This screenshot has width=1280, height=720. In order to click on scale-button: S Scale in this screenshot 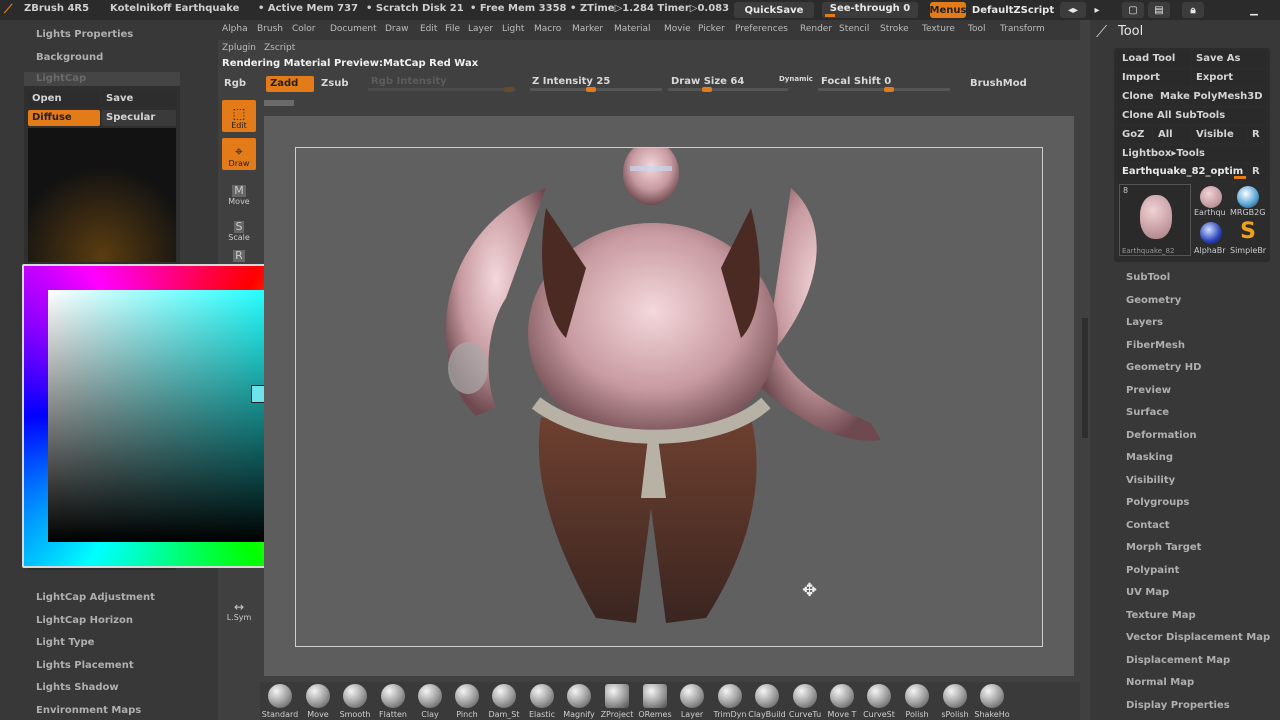, I will do `click(239, 228)`.